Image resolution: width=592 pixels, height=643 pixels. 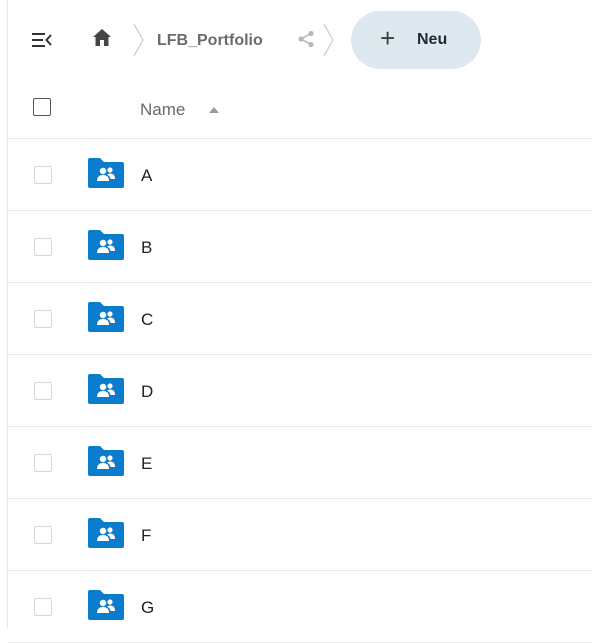 I want to click on plus-icon: +, so click(x=388, y=38).